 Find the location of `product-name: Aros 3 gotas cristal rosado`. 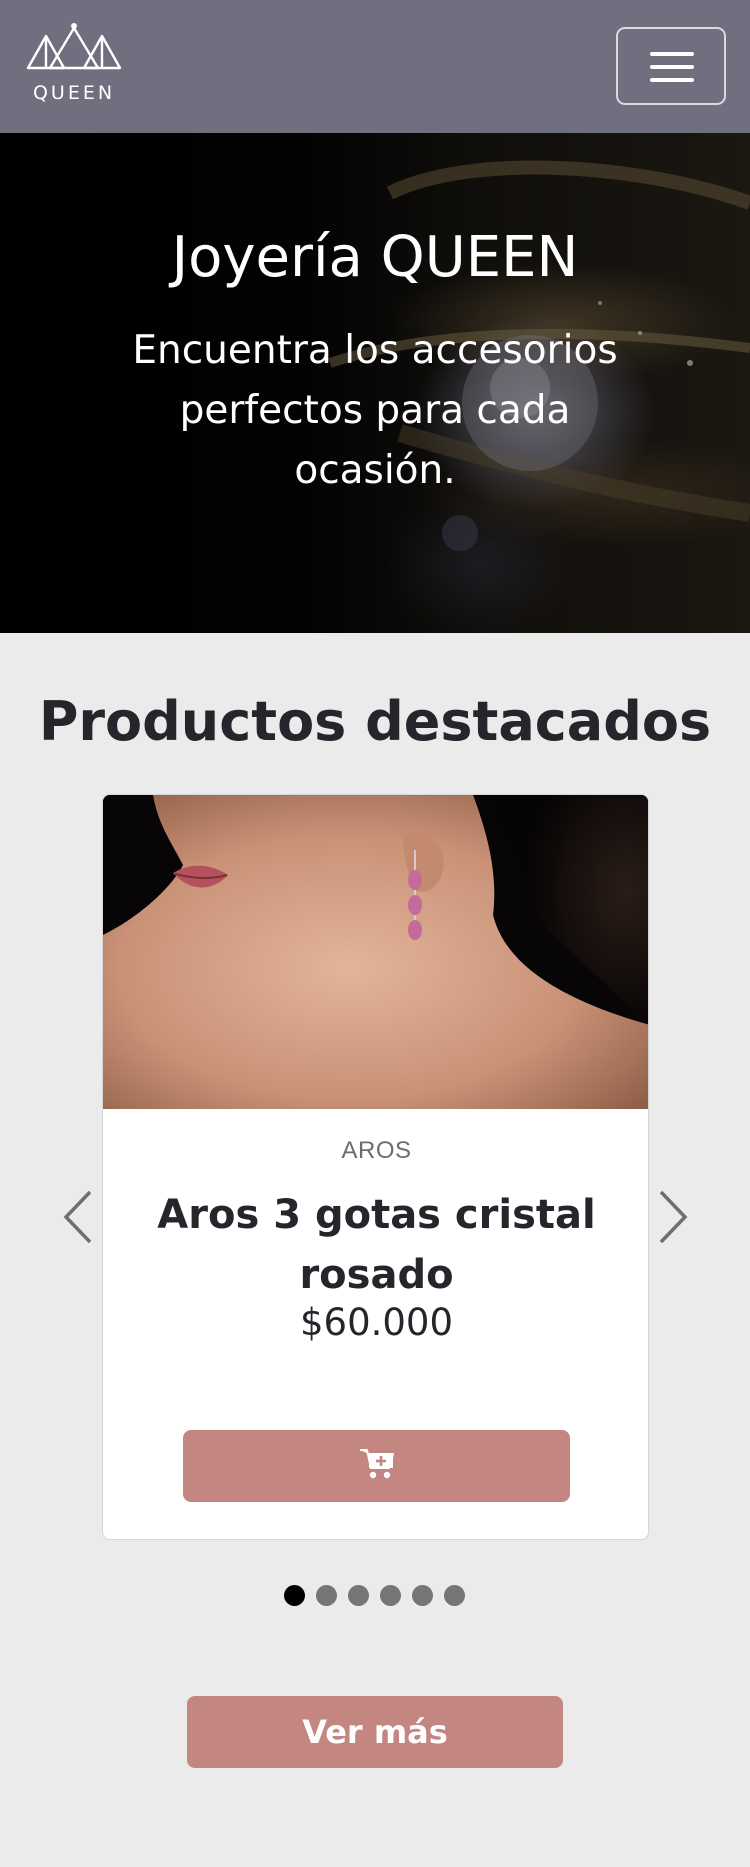

product-name: Aros 3 gotas cristal rosado is located at coordinates (376, 1245).